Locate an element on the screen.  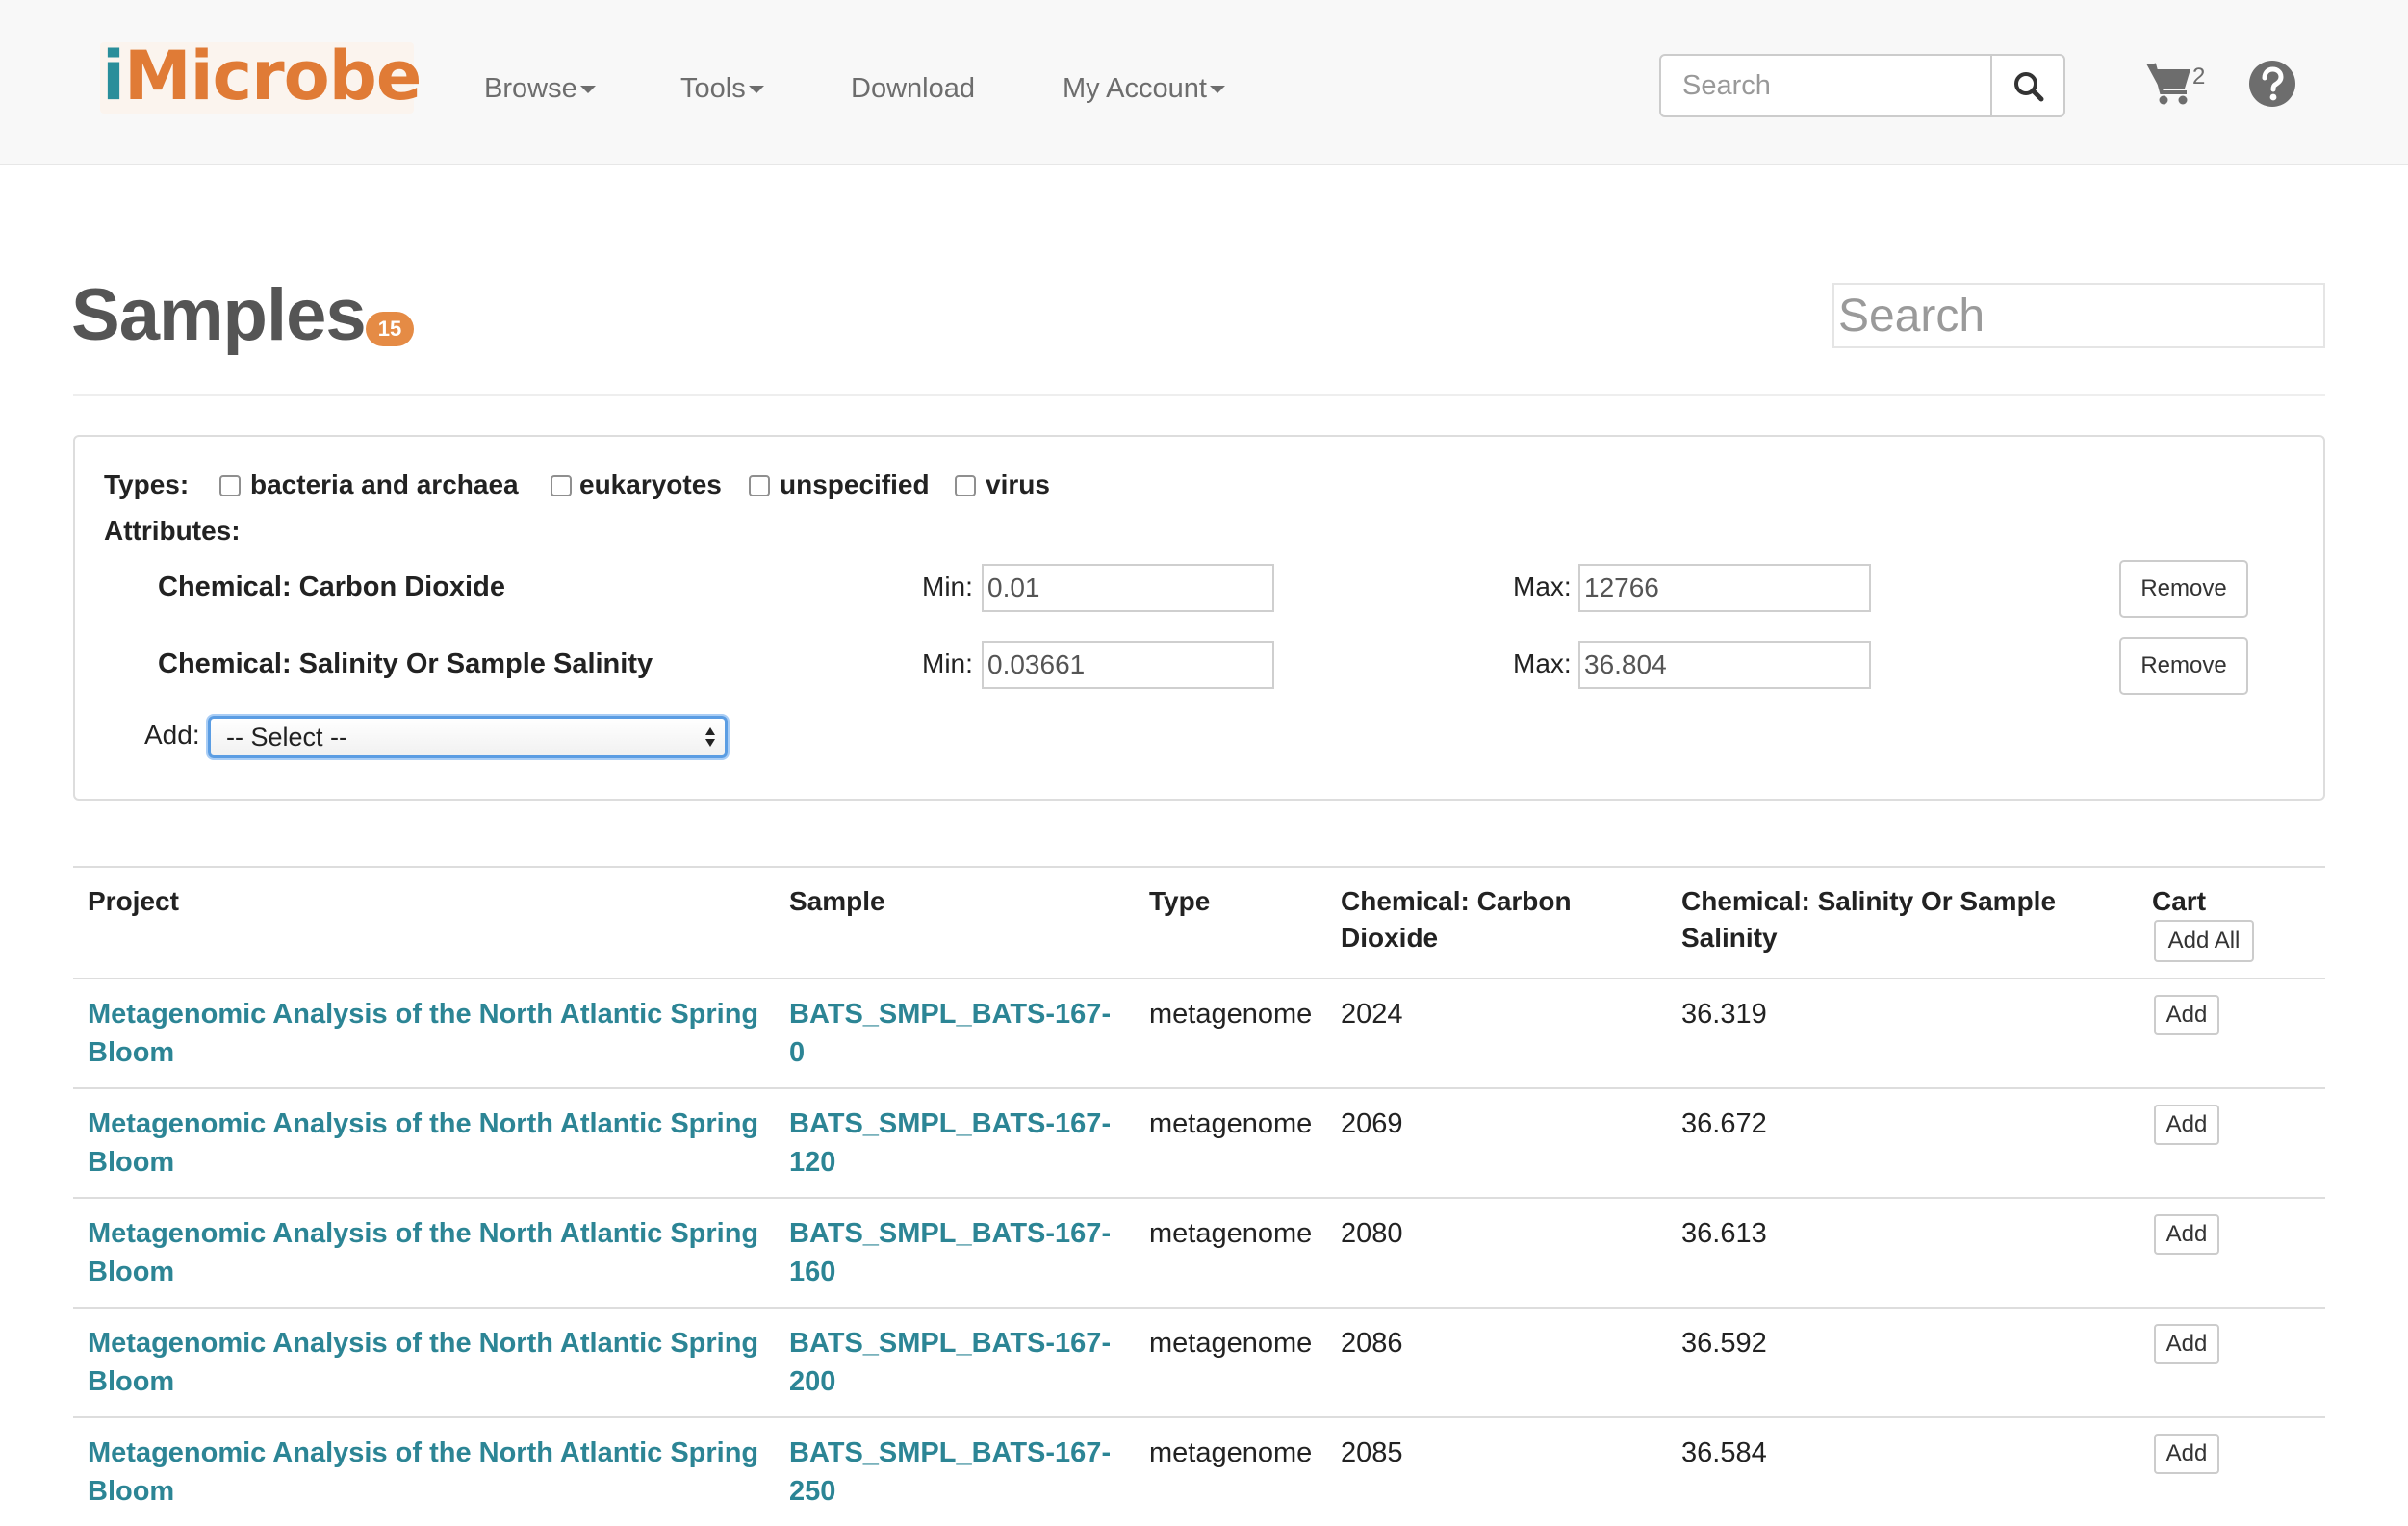
nav-download-label: Download is located at coordinates (913, 89).